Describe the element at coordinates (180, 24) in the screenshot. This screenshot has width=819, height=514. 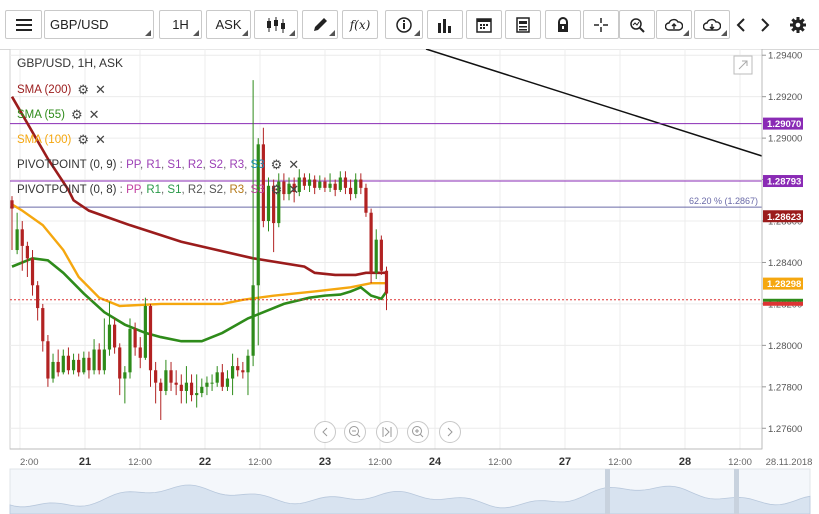
I see `interval-select: 1H` at that location.